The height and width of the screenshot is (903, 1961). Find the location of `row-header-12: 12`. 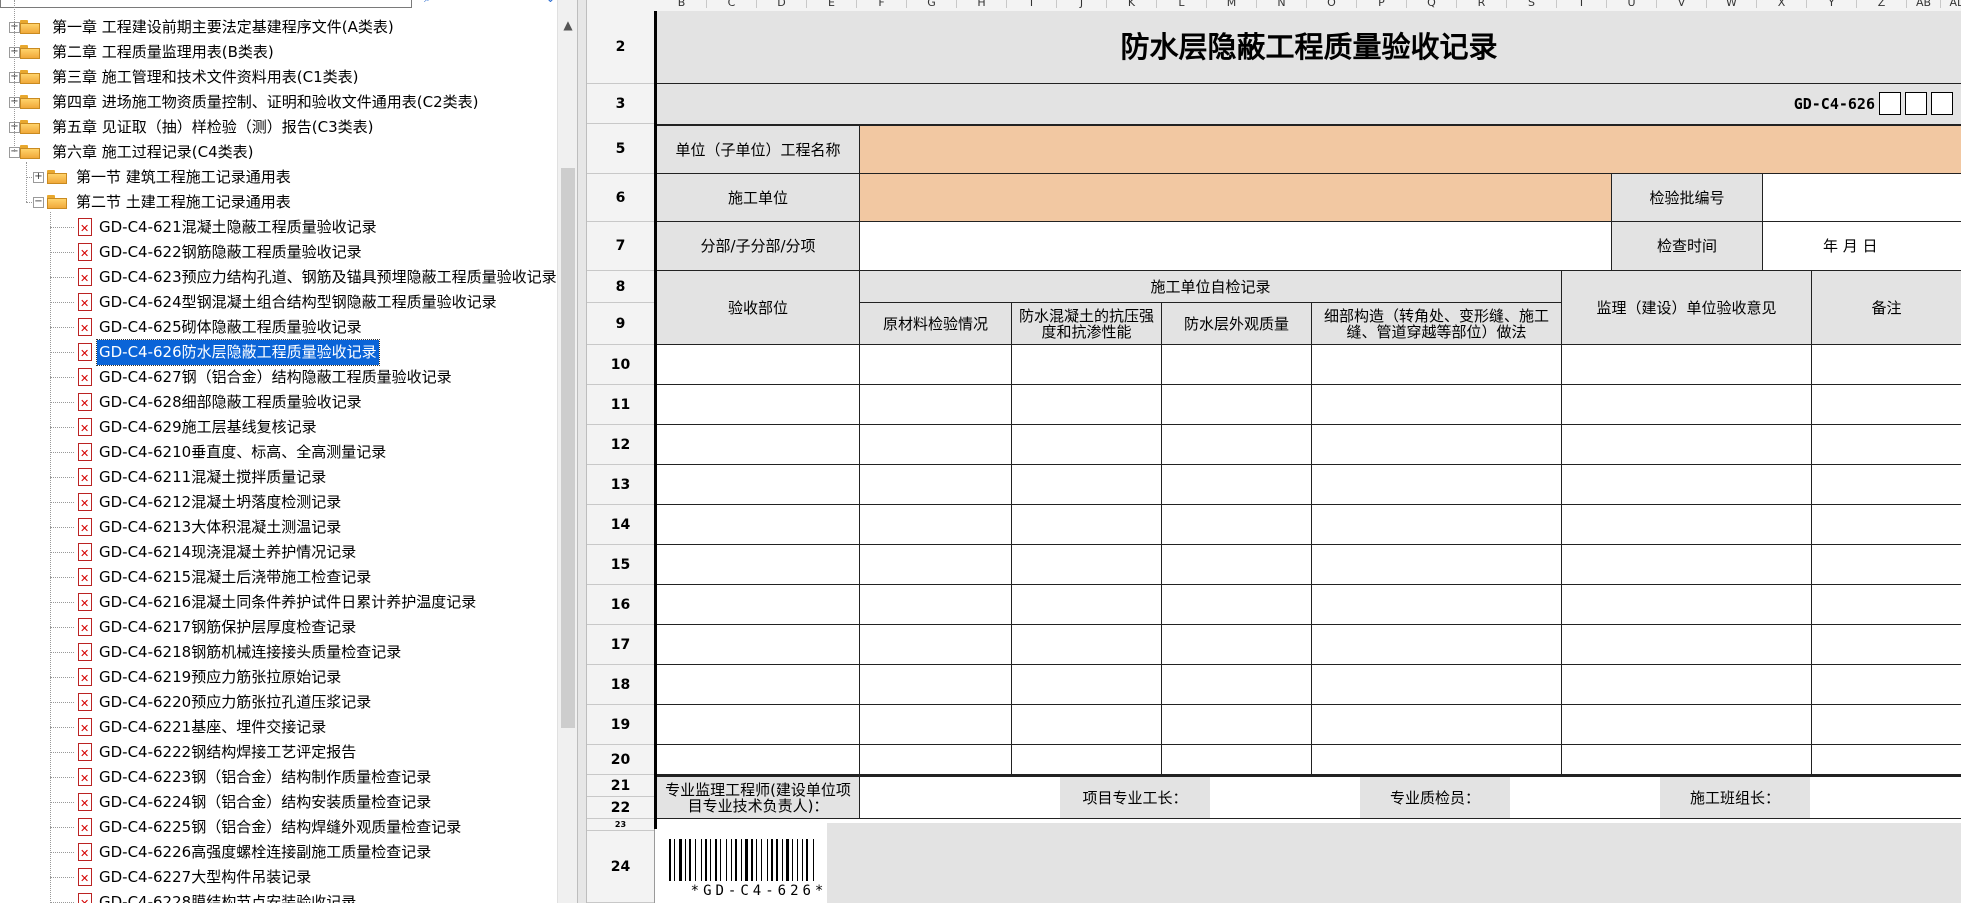

row-header-12: 12 is located at coordinates (620, 445).